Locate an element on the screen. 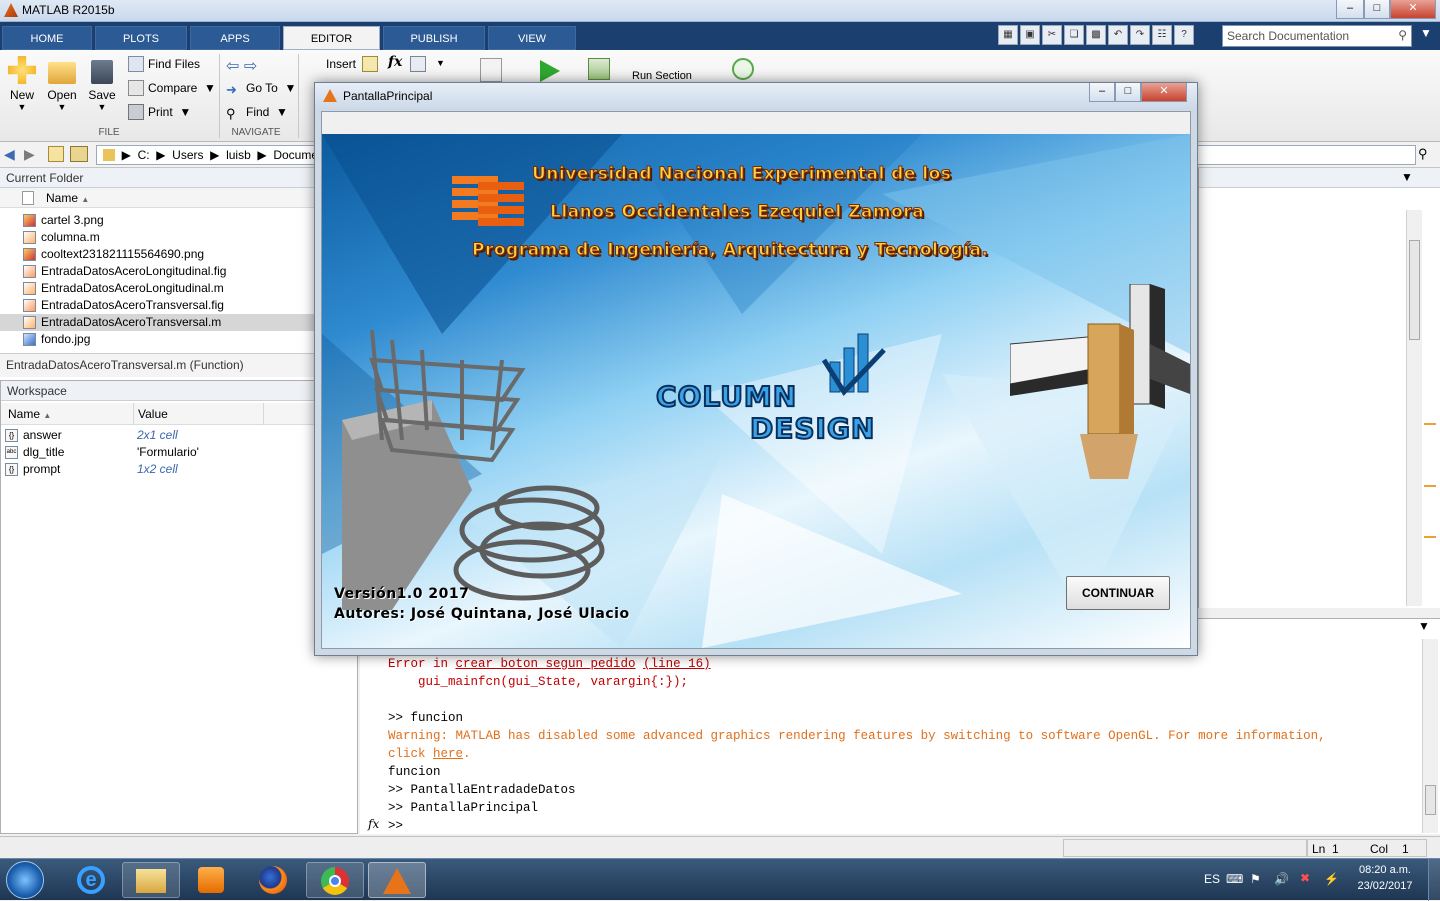 The height and width of the screenshot is (901, 1440). language-indicator: ES is located at coordinates (1212, 879).